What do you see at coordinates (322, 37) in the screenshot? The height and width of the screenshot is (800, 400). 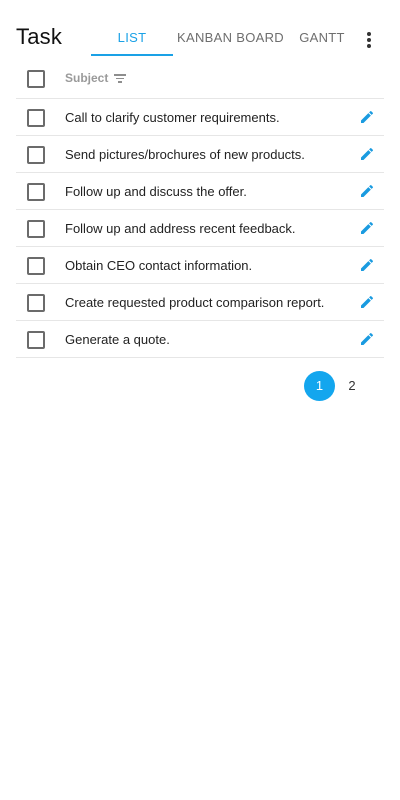 I see `tab-gantt: Gantt` at bounding box center [322, 37].